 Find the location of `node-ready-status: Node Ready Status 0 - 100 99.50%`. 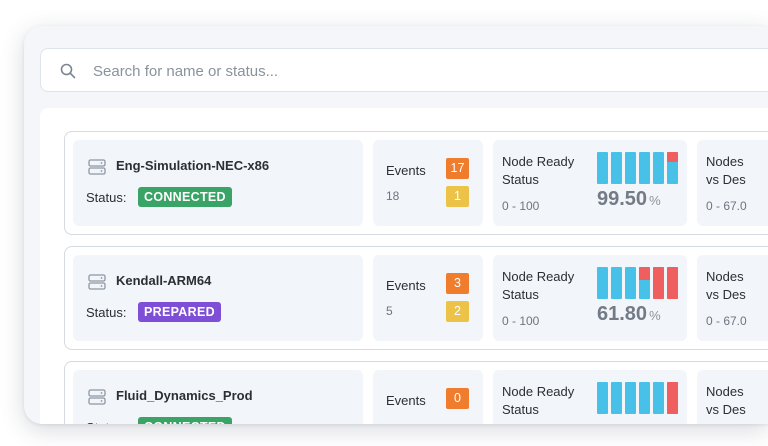

node-ready-status: Node Ready Status 0 - 100 99.50% is located at coordinates (590, 183).